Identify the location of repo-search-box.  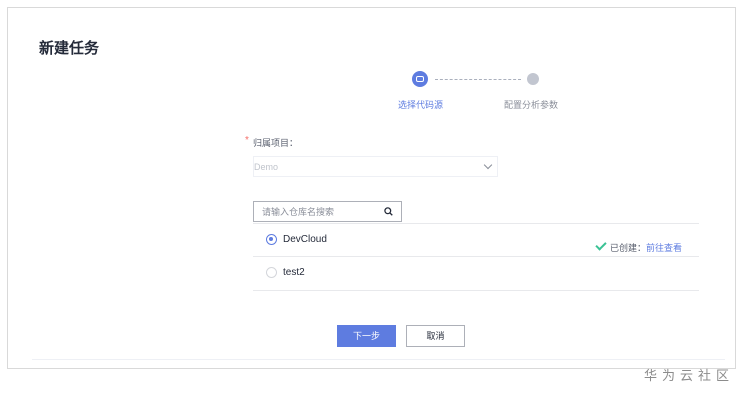
(327, 211).